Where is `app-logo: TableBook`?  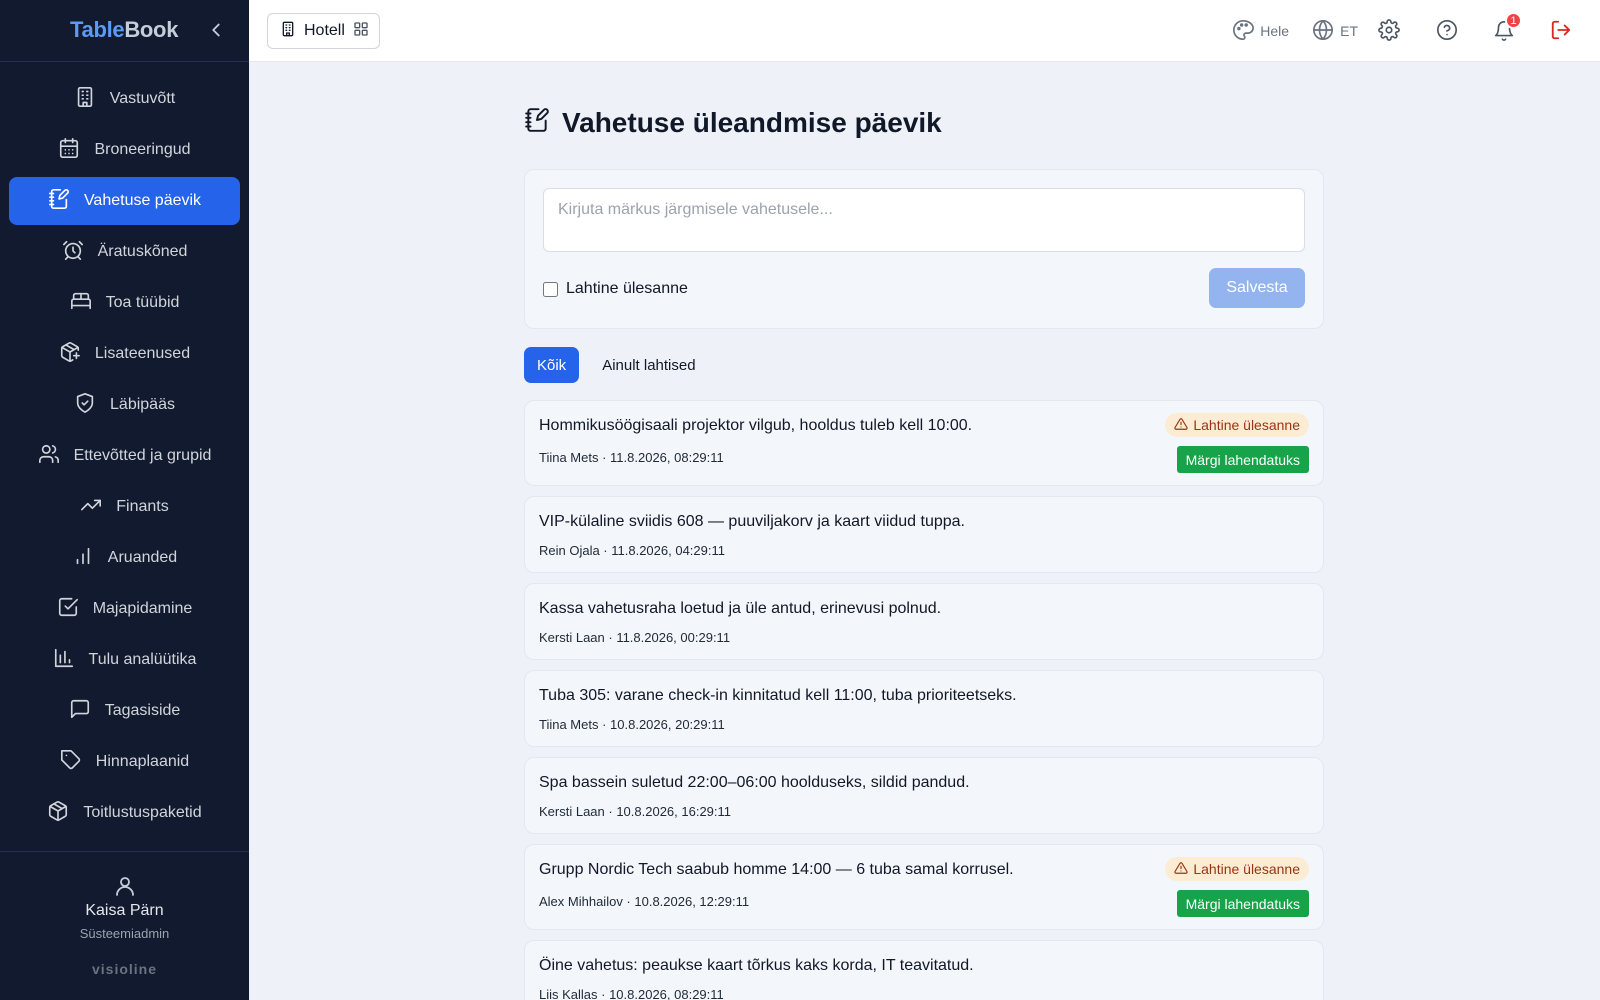 app-logo: TableBook is located at coordinates (124, 30).